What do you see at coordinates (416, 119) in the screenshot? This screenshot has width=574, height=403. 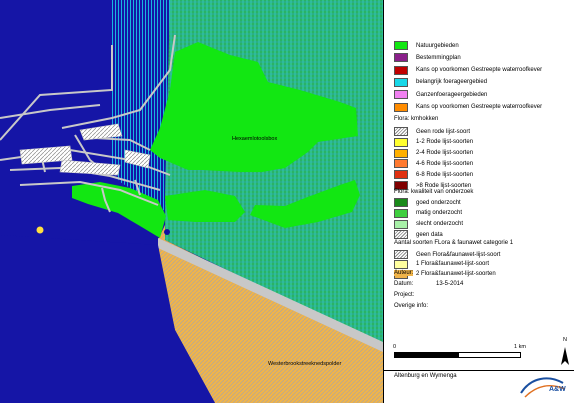 I see `legend-header-flora-km: Flora: kmhokken` at bounding box center [416, 119].